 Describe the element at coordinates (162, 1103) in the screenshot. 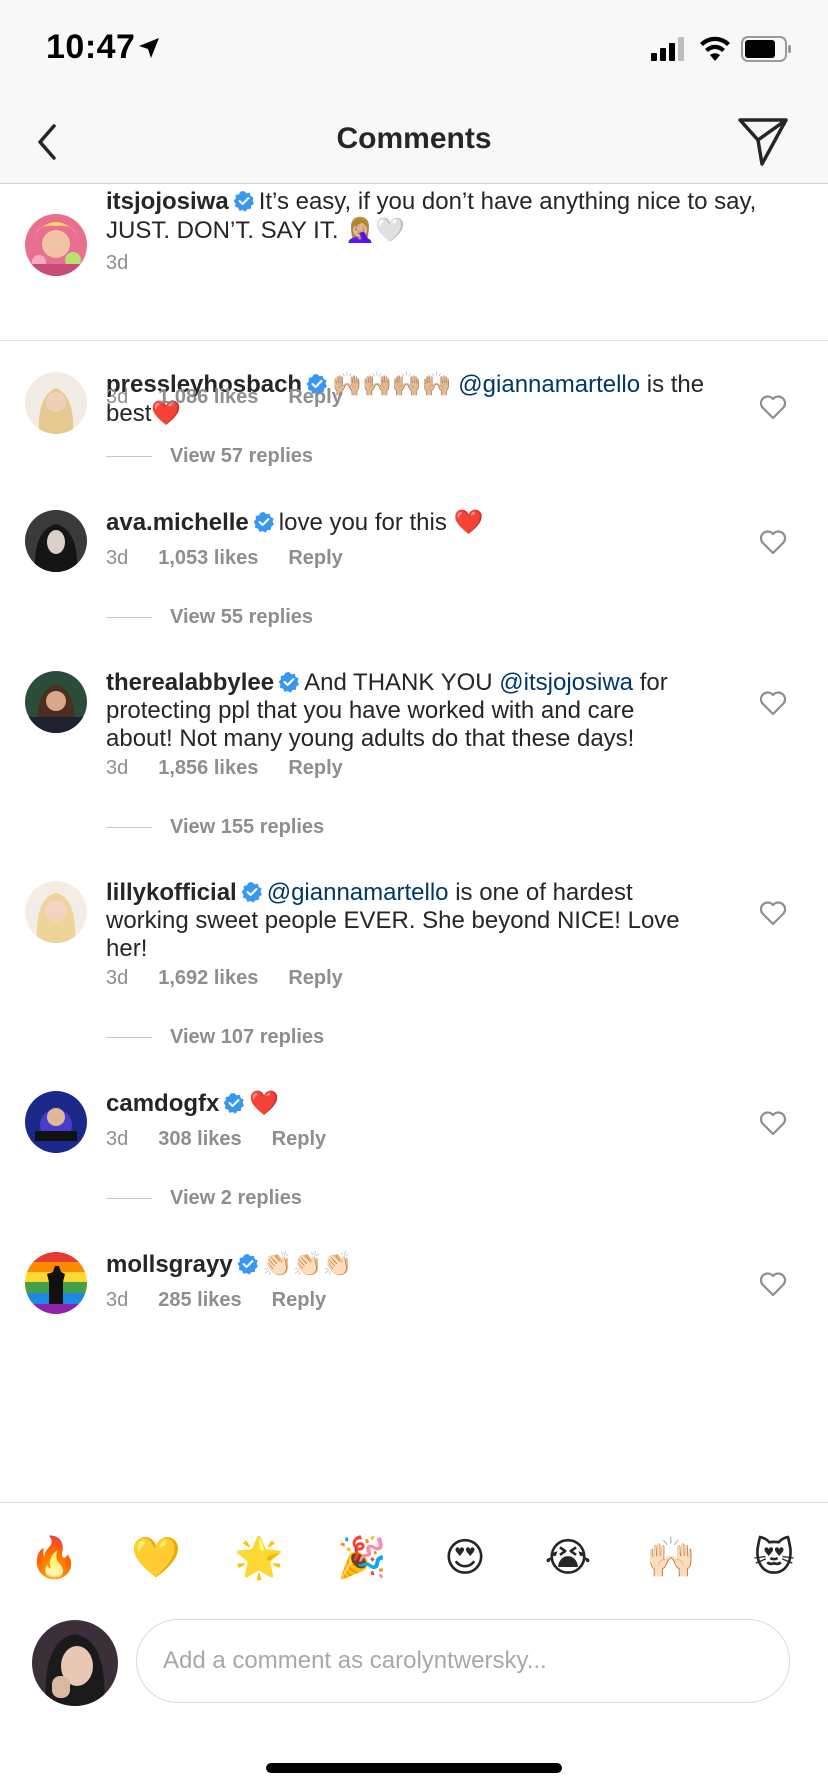

I see `username: camdogfx` at that location.